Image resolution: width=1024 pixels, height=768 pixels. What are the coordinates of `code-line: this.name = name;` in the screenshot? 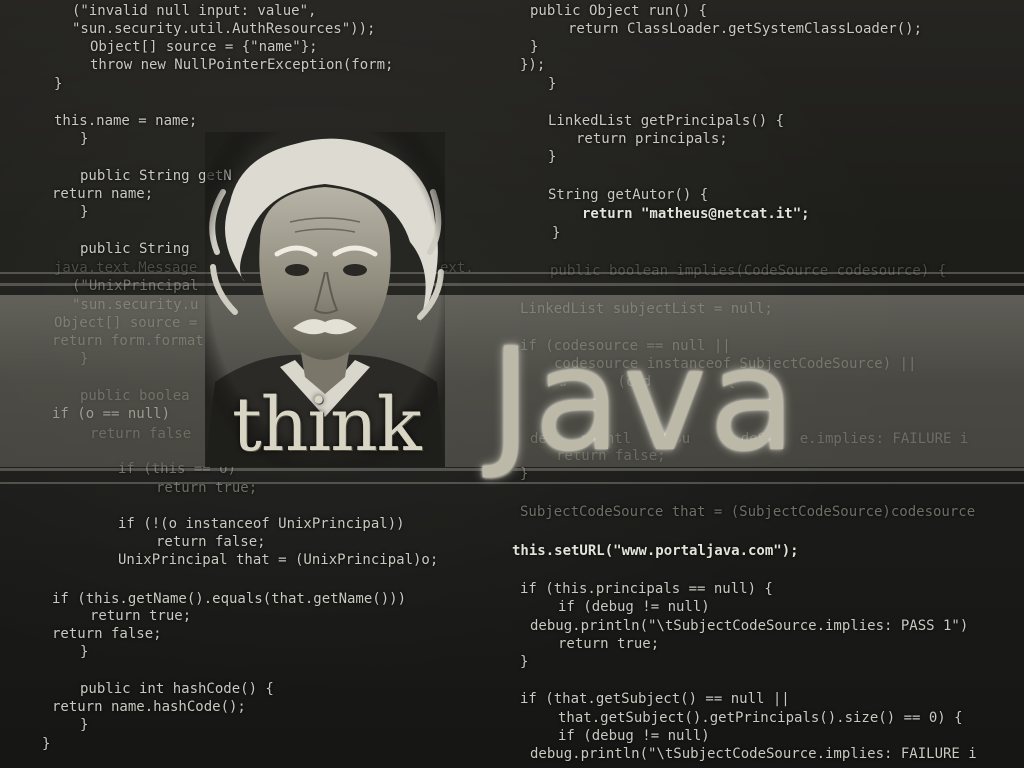 It's located at (126, 121).